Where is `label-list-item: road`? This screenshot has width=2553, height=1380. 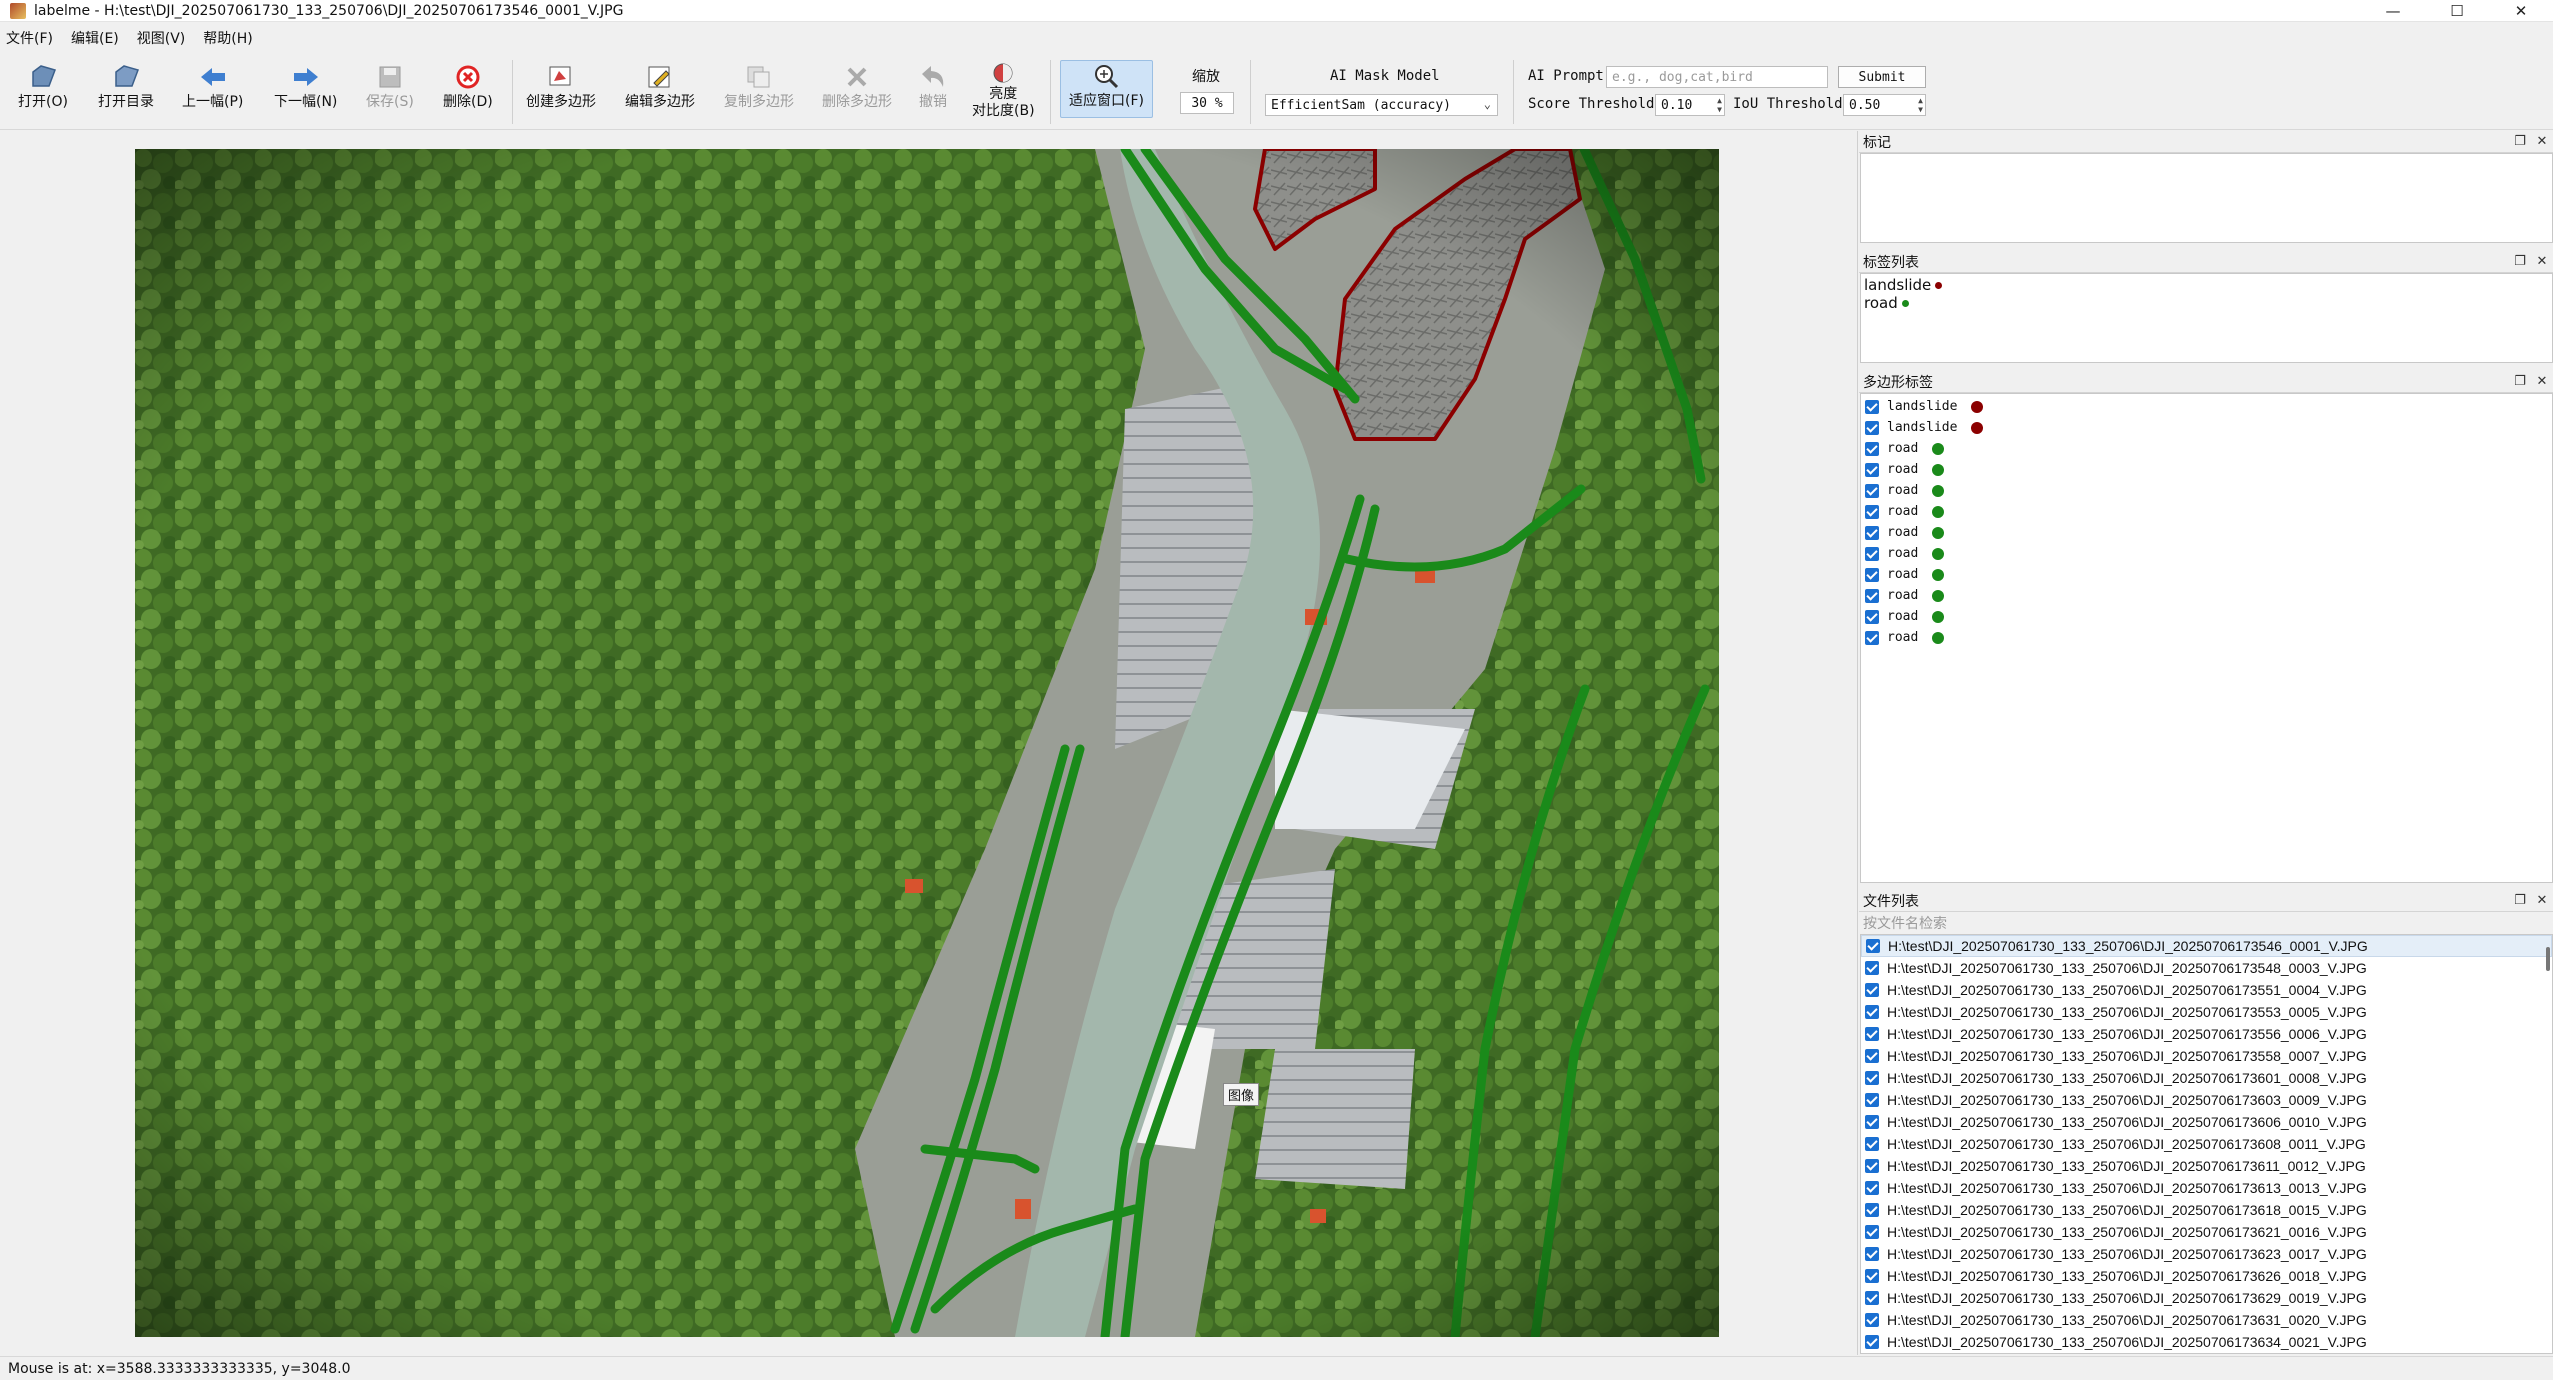
label-list-item: road is located at coordinates (2206, 303).